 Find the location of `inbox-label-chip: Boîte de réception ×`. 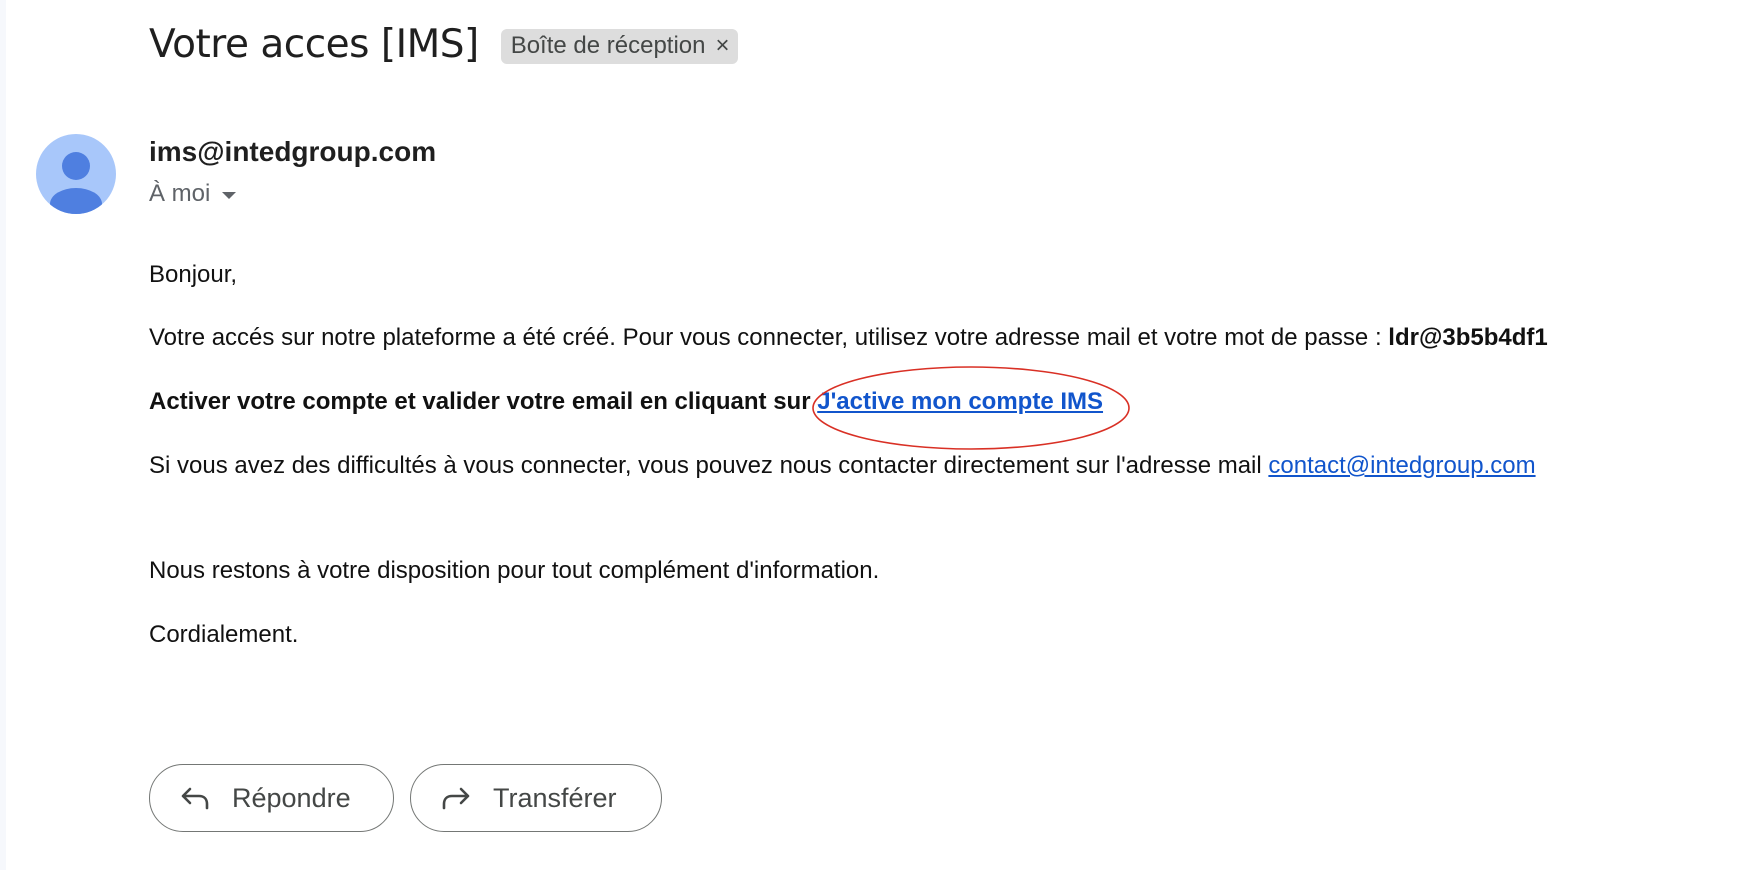

inbox-label-chip: Boîte de réception × is located at coordinates (619, 46).